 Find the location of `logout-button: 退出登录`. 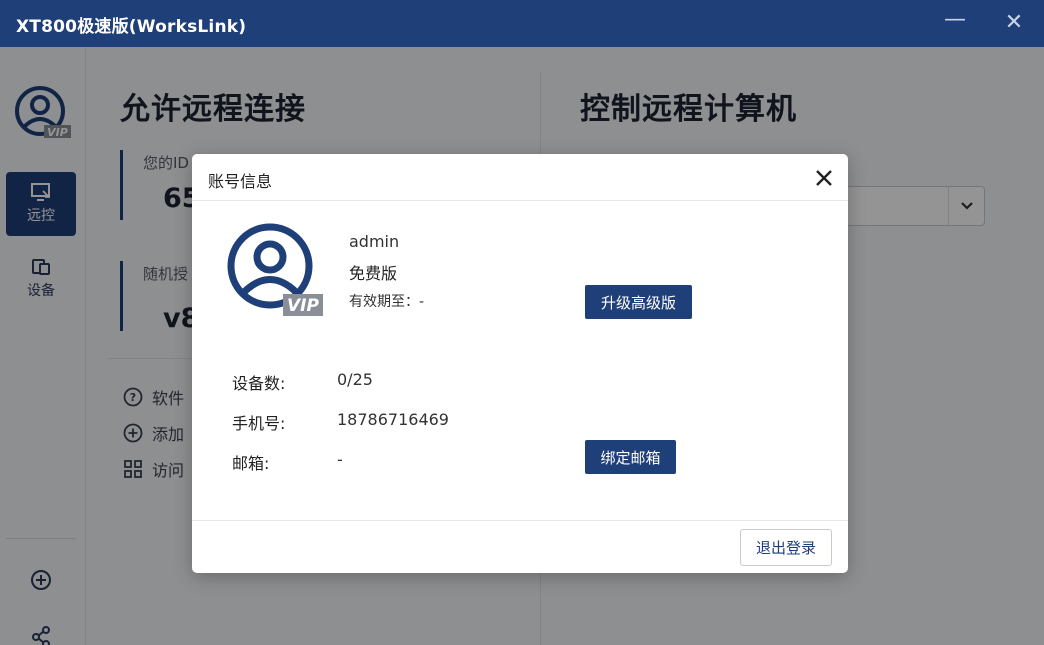

logout-button: 退出登录 is located at coordinates (786, 547).